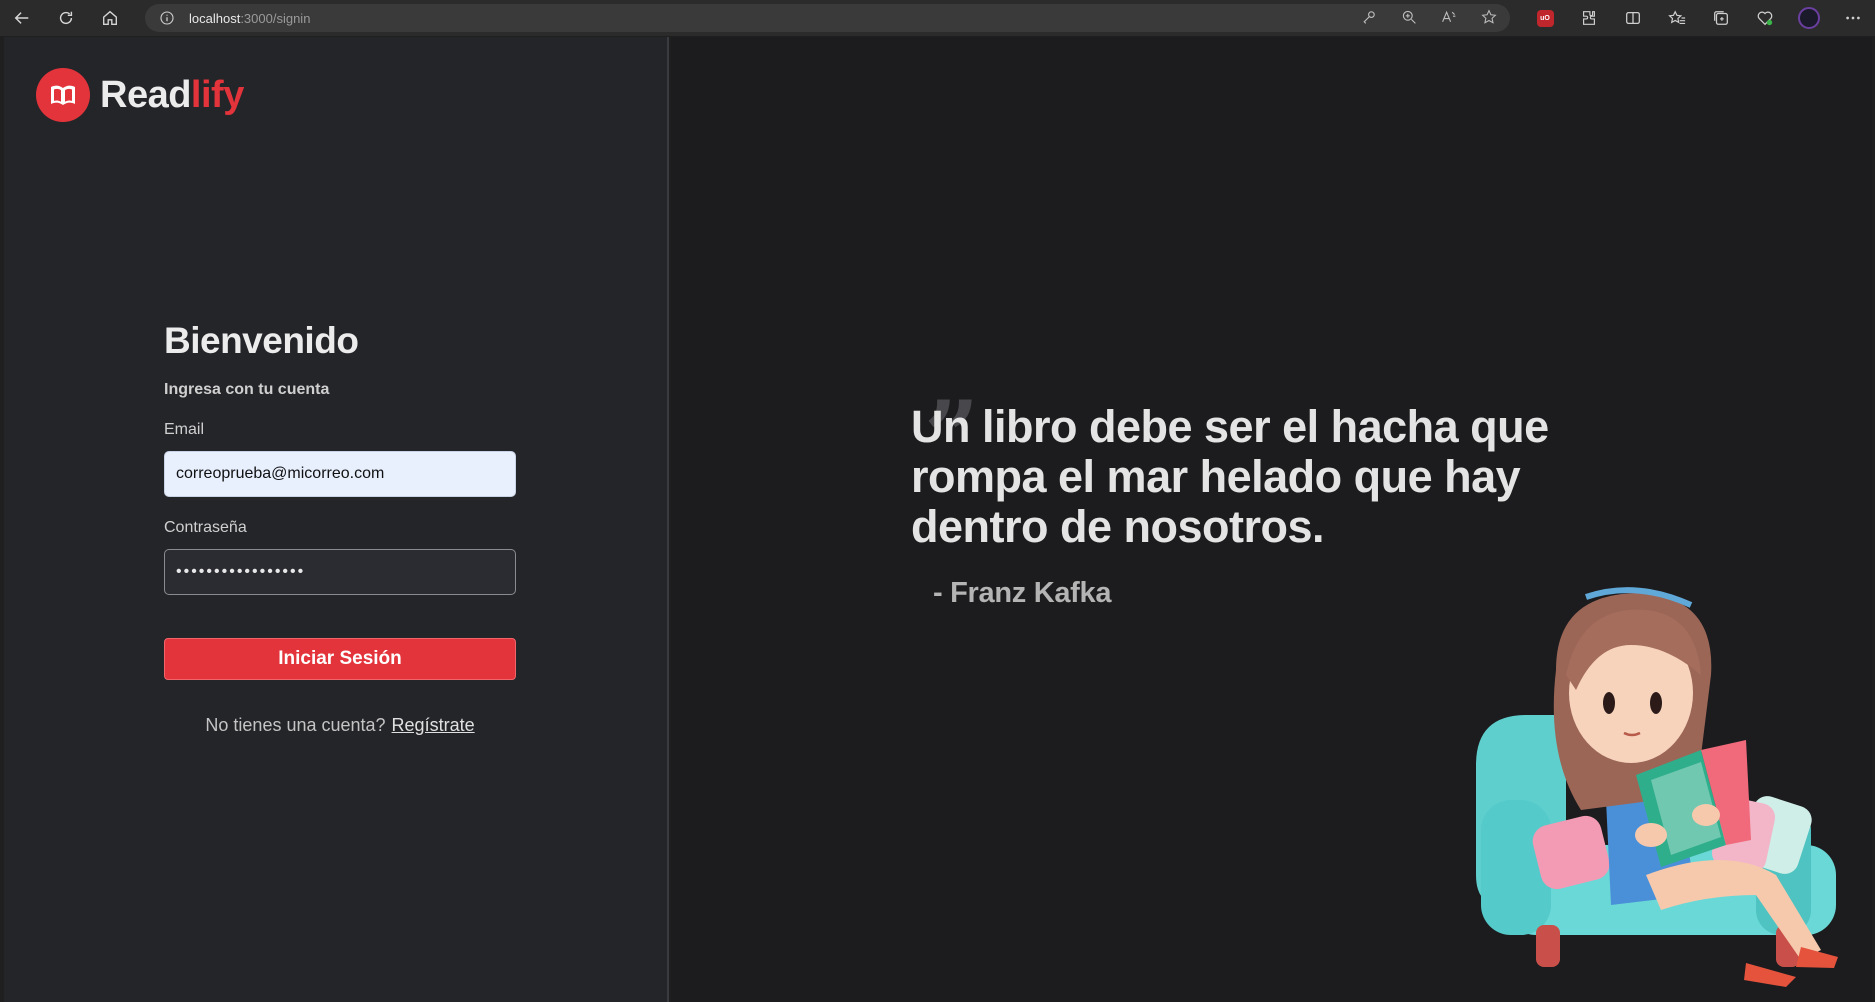 This screenshot has width=1875, height=1002. Describe the element at coordinates (184, 429) in the screenshot. I see `email-label: Email` at that location.